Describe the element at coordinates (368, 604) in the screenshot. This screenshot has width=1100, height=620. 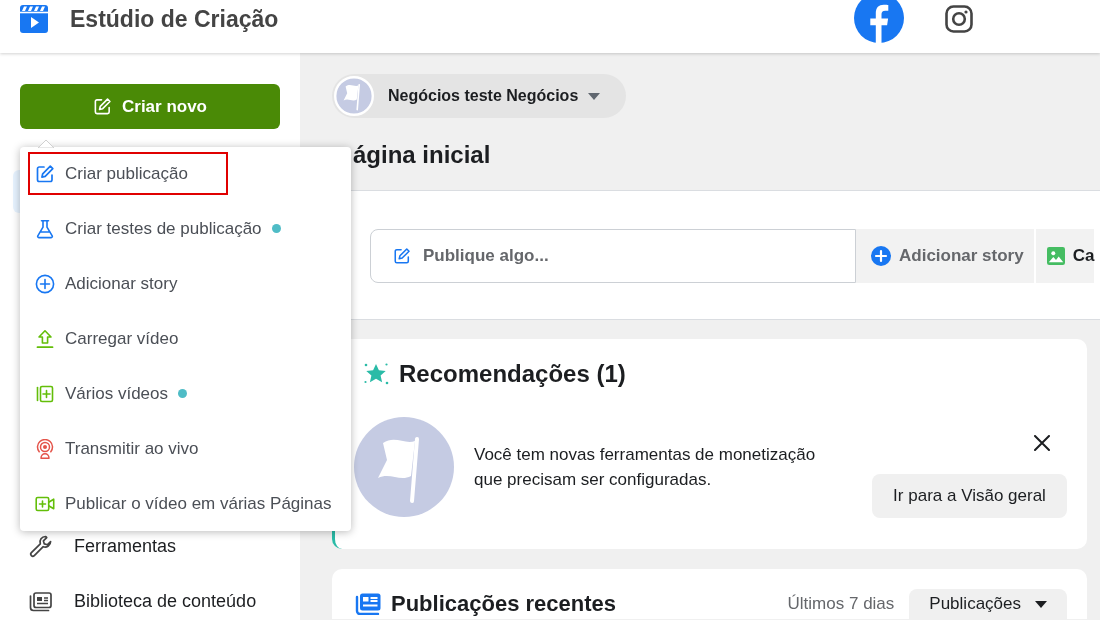
I see `news-card-icon` at that location.